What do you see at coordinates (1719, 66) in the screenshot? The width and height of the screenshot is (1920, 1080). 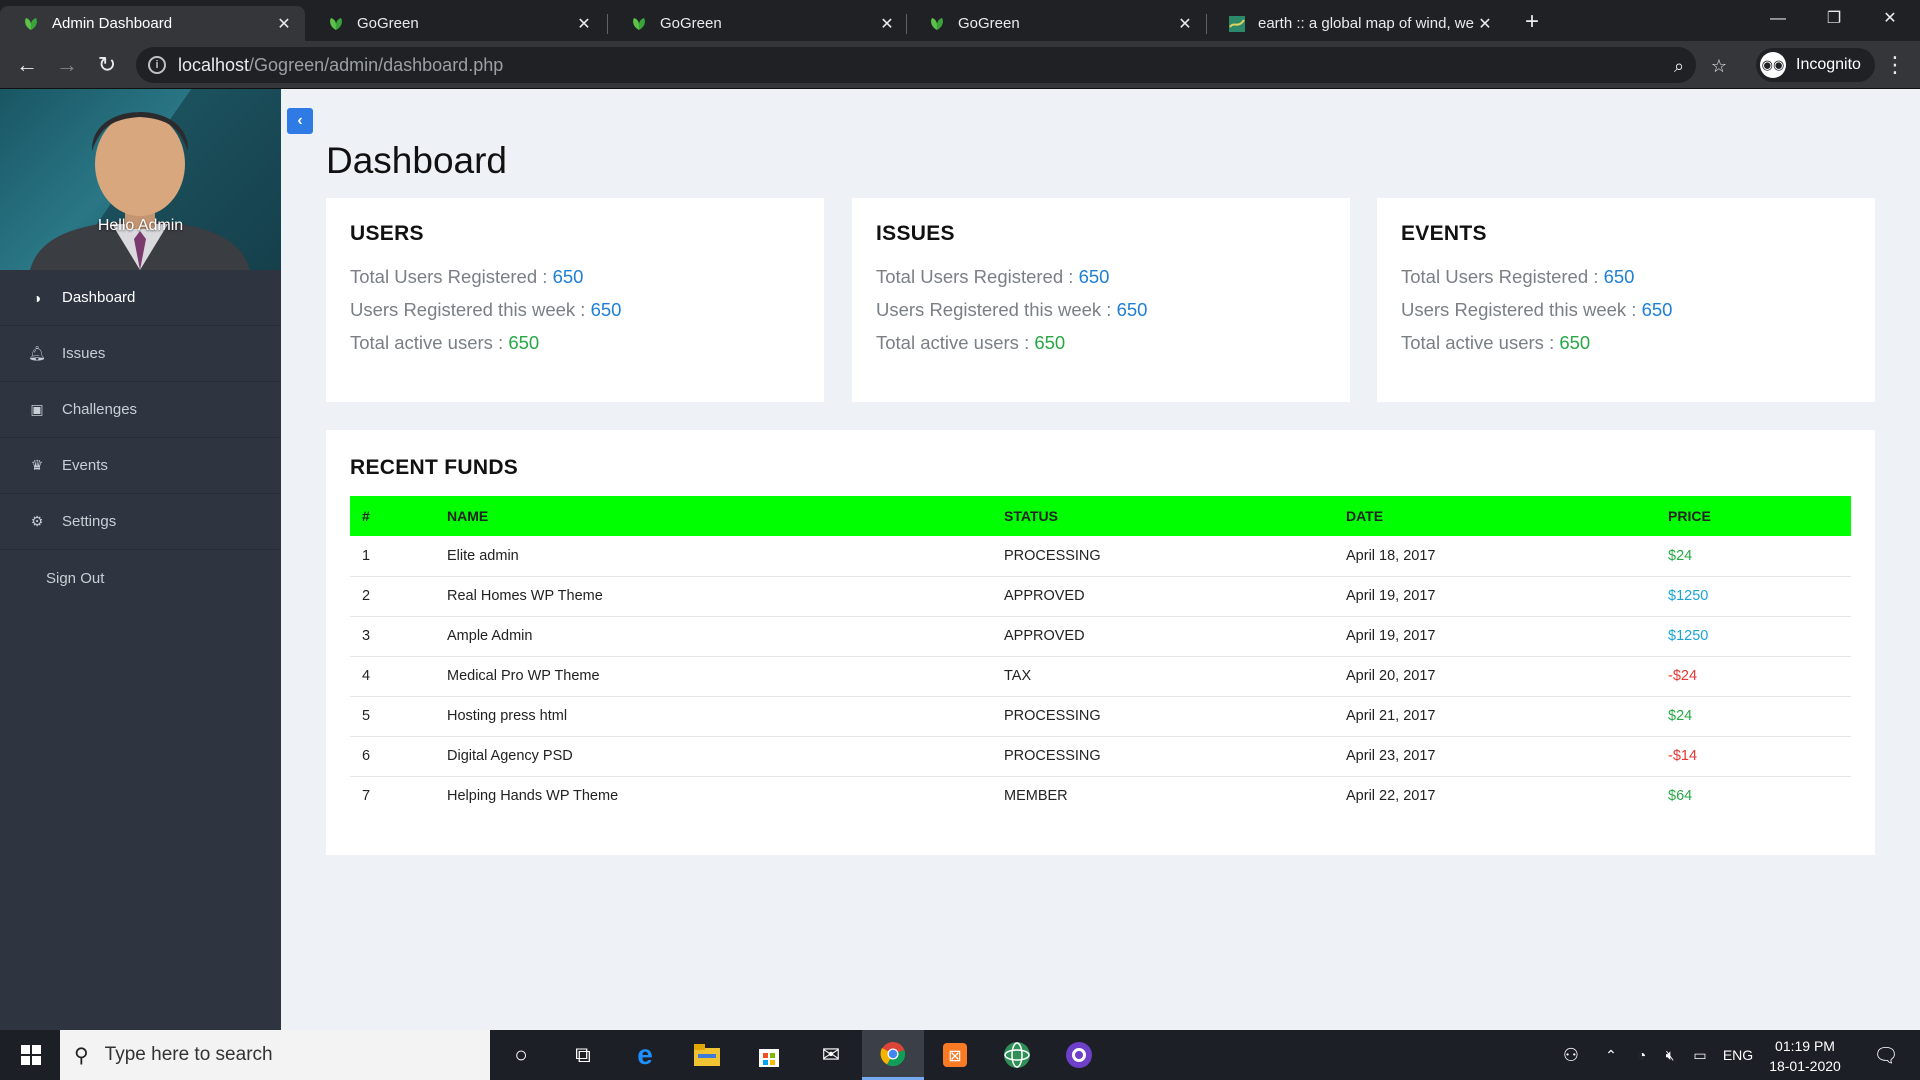 I see `bookmark-star-icon: ☆` at bounding box center [1719, 66].